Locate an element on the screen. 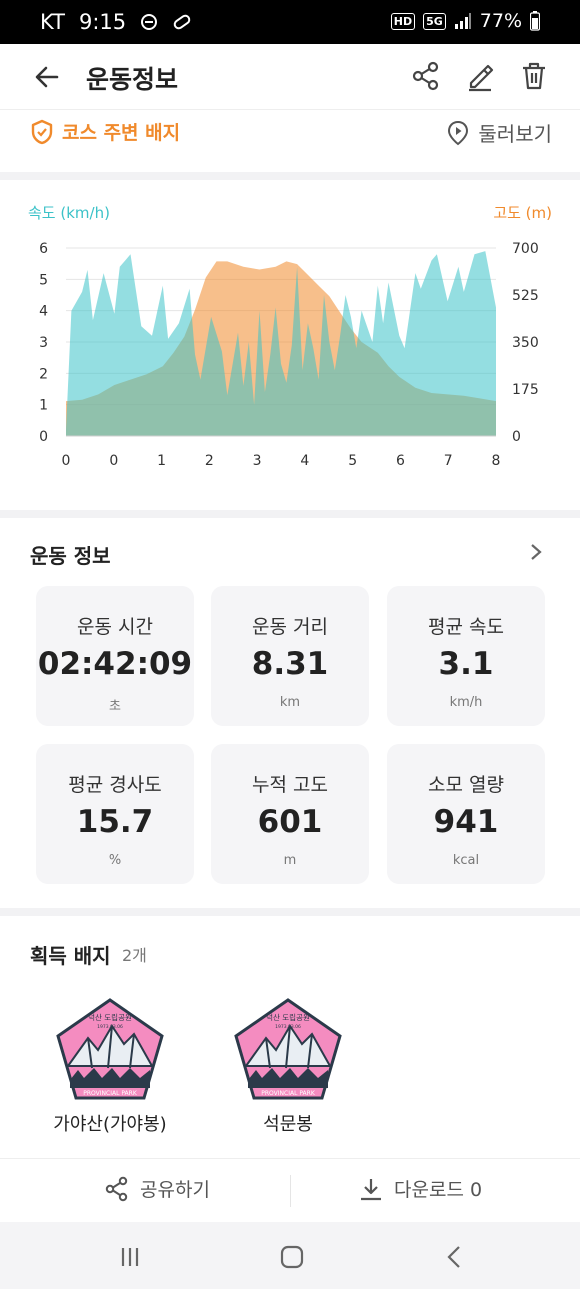 The image size is (580, 1289). left-tick-label: 6 is located at coordinates (43, 249).